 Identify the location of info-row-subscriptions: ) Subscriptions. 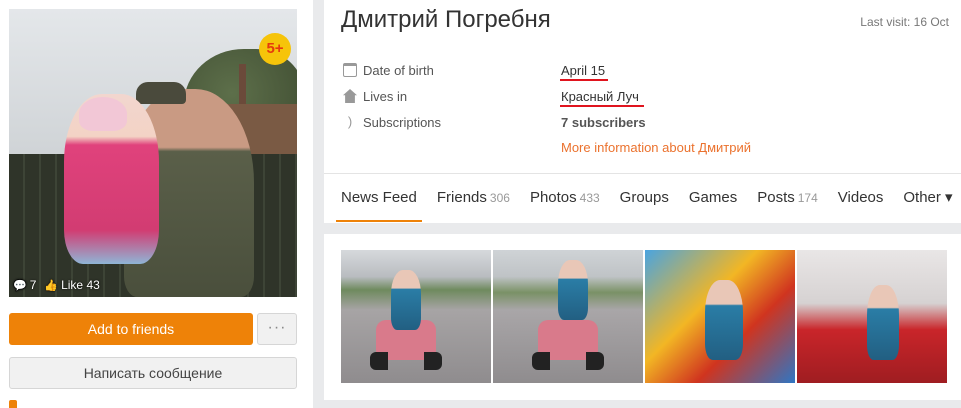
(392, 122).